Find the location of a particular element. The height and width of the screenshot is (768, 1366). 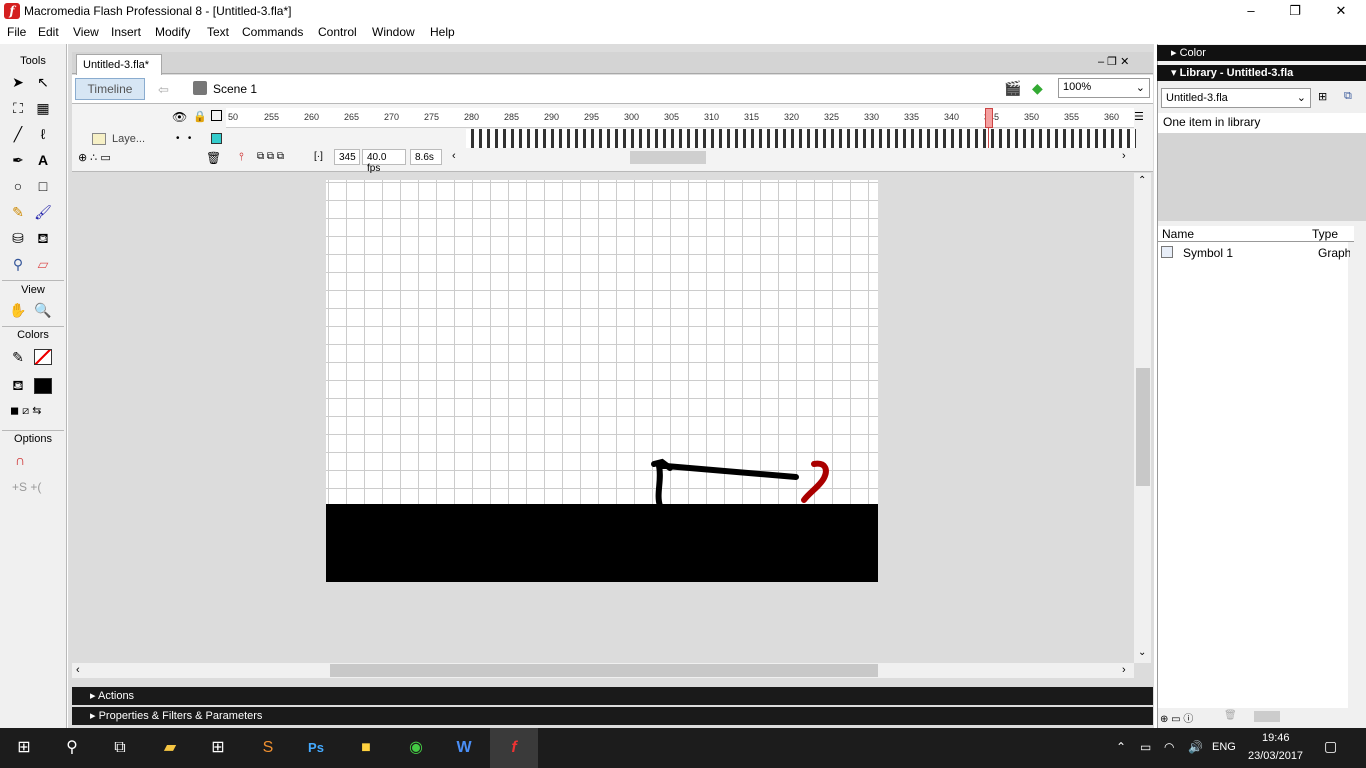

scroll-left-icon: ‹ is located at coordinates (78, 670).